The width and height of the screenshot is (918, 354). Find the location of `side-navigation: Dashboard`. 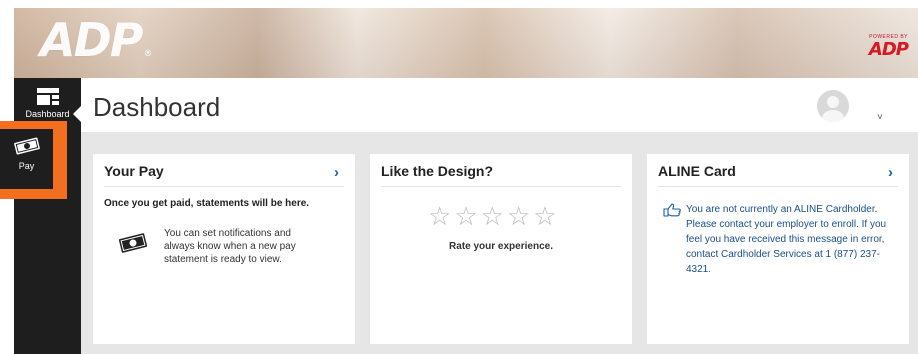

side-navigation: Dashboard is located at coordinates (47, 216).